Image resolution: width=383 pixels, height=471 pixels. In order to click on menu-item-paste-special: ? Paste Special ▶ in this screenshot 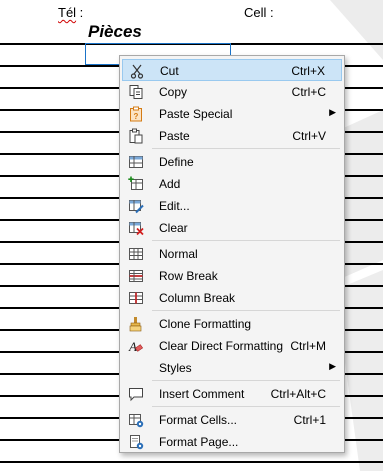, I will do `click(232, 114)`.